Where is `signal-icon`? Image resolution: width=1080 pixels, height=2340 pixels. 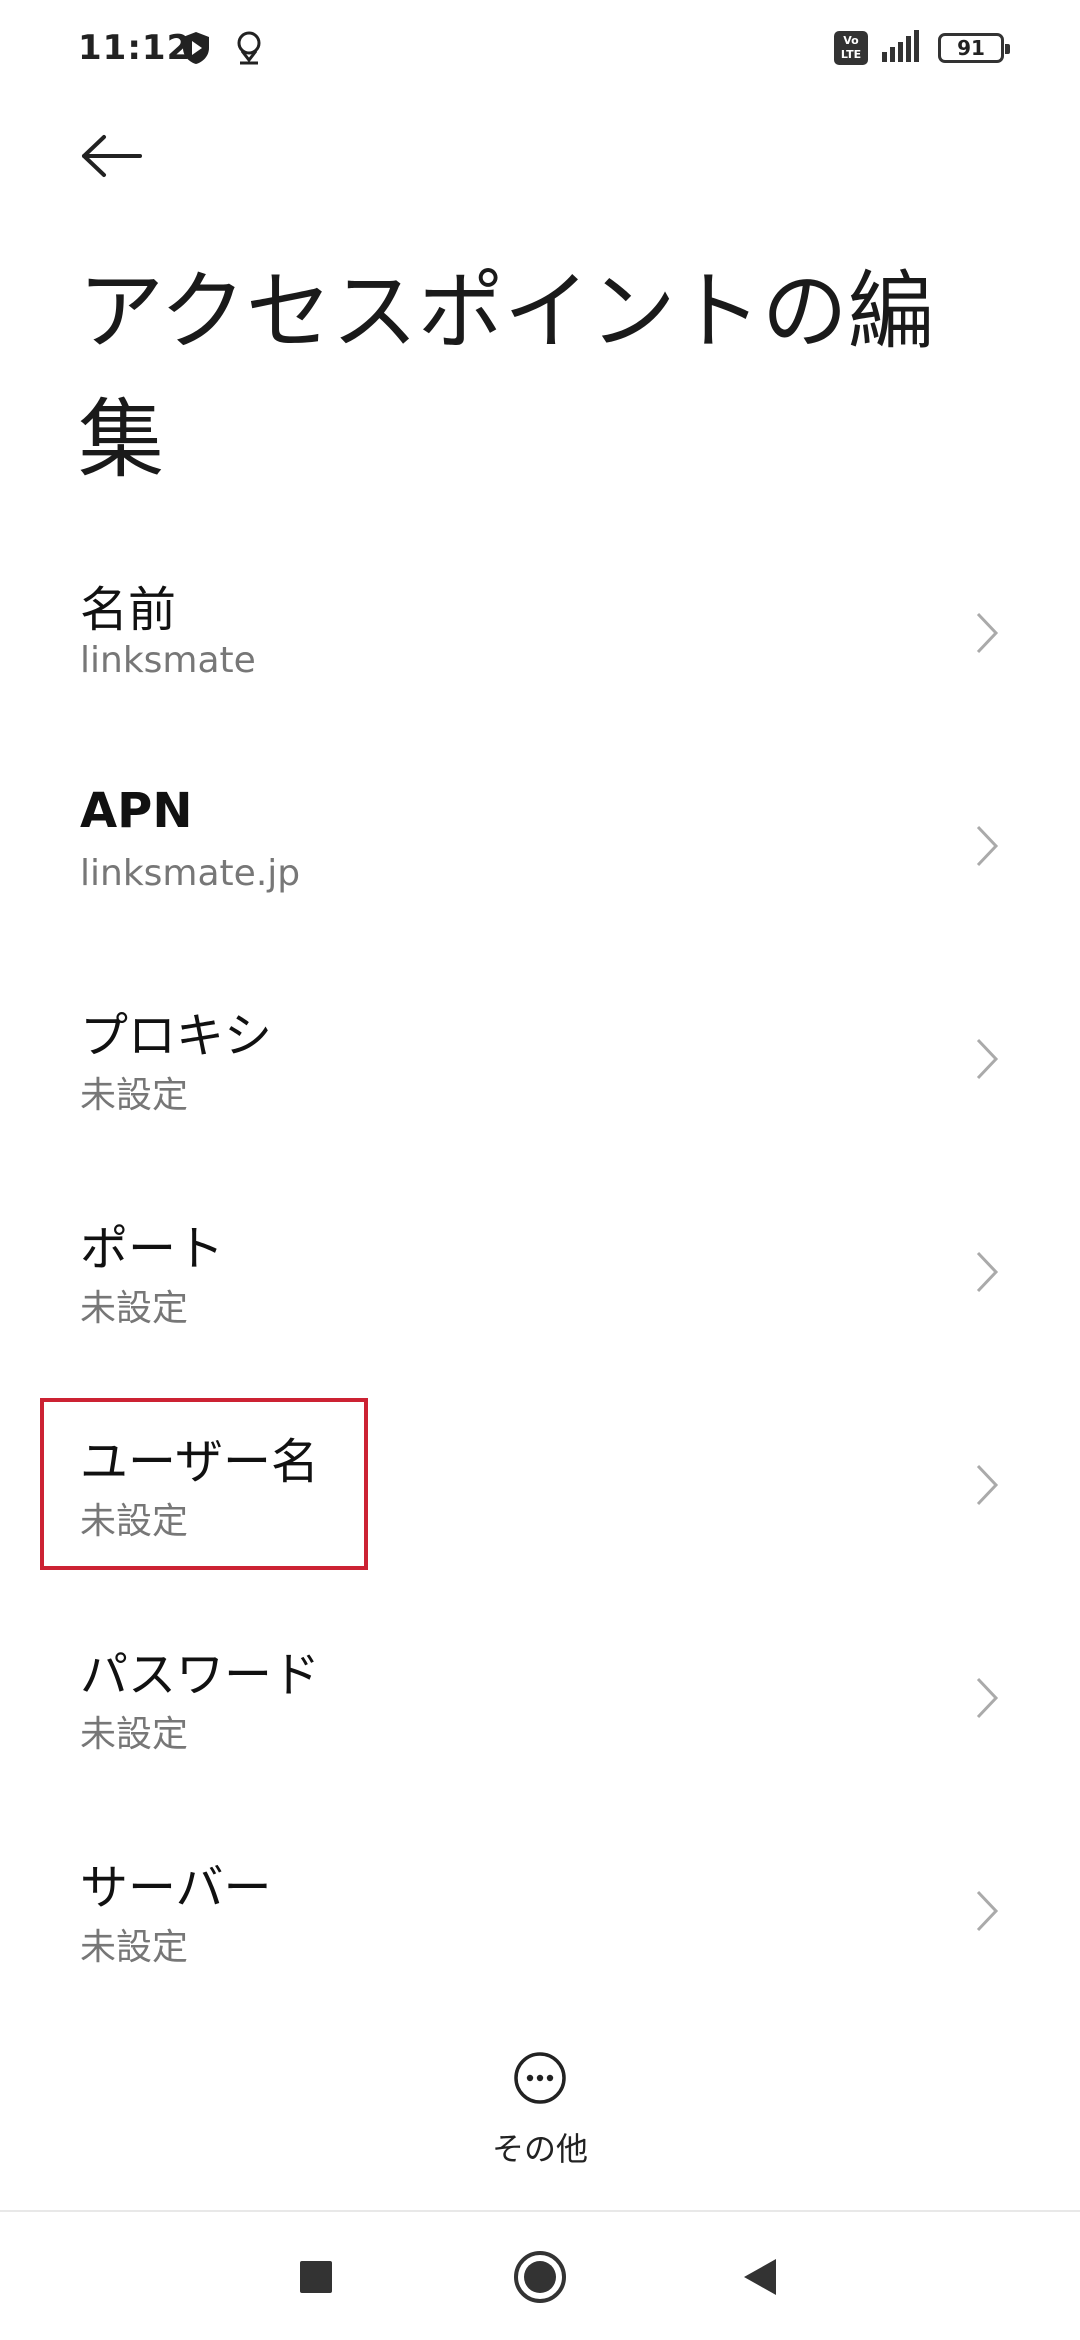
signal-icon is located at coordinates (903, 48).